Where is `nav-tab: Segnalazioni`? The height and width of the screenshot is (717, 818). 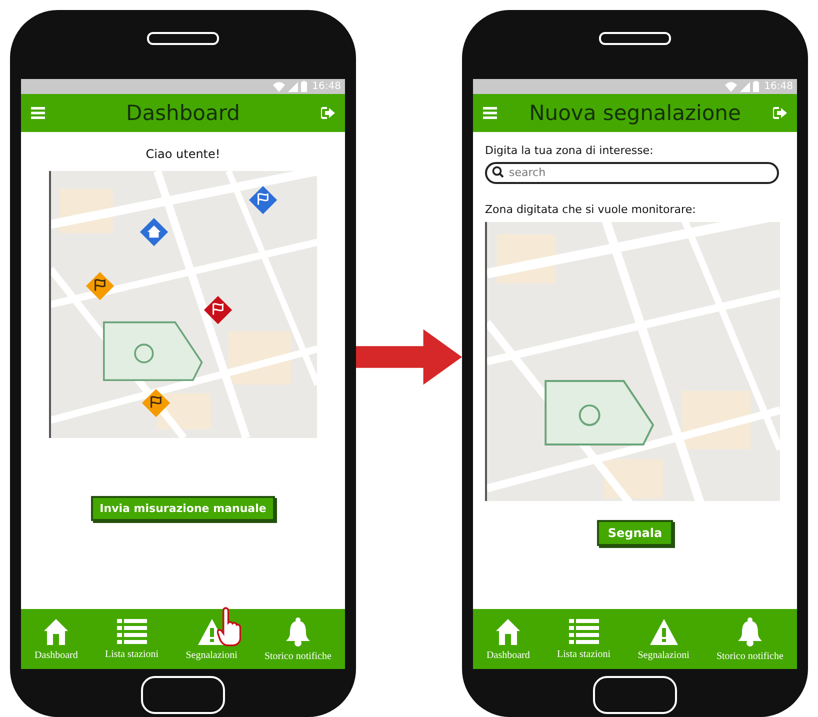
nav-tab: Segnalazioni is located at coordinates (664, 639).